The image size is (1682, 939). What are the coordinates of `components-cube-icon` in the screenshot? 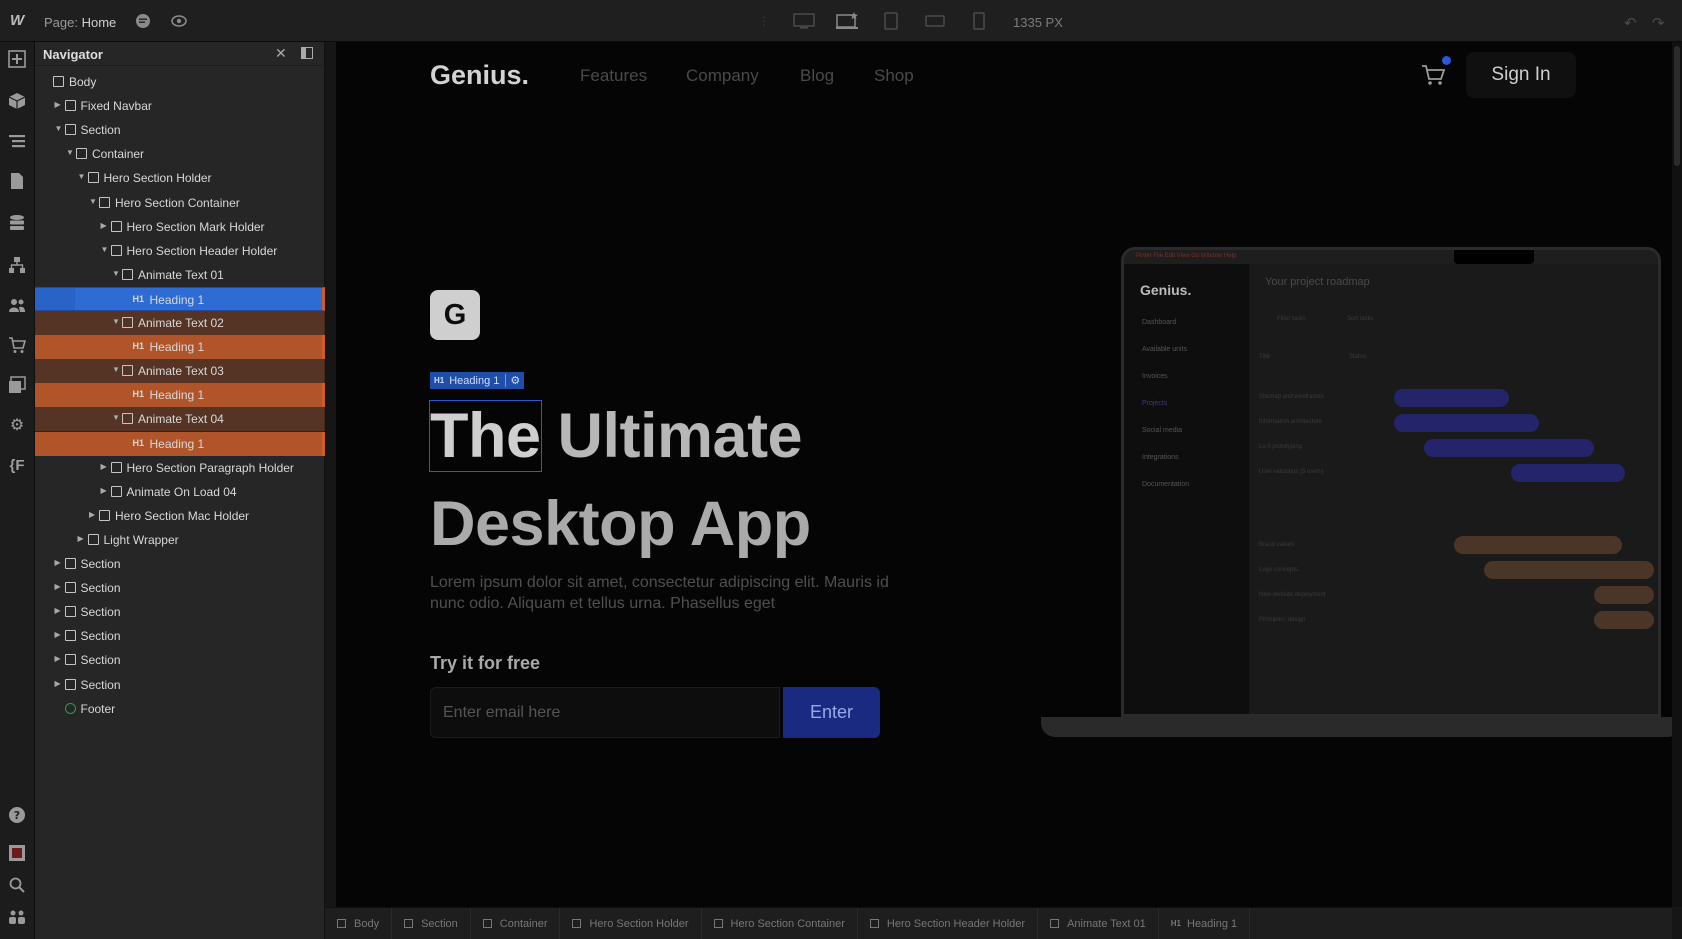 It's located at (17, 101).